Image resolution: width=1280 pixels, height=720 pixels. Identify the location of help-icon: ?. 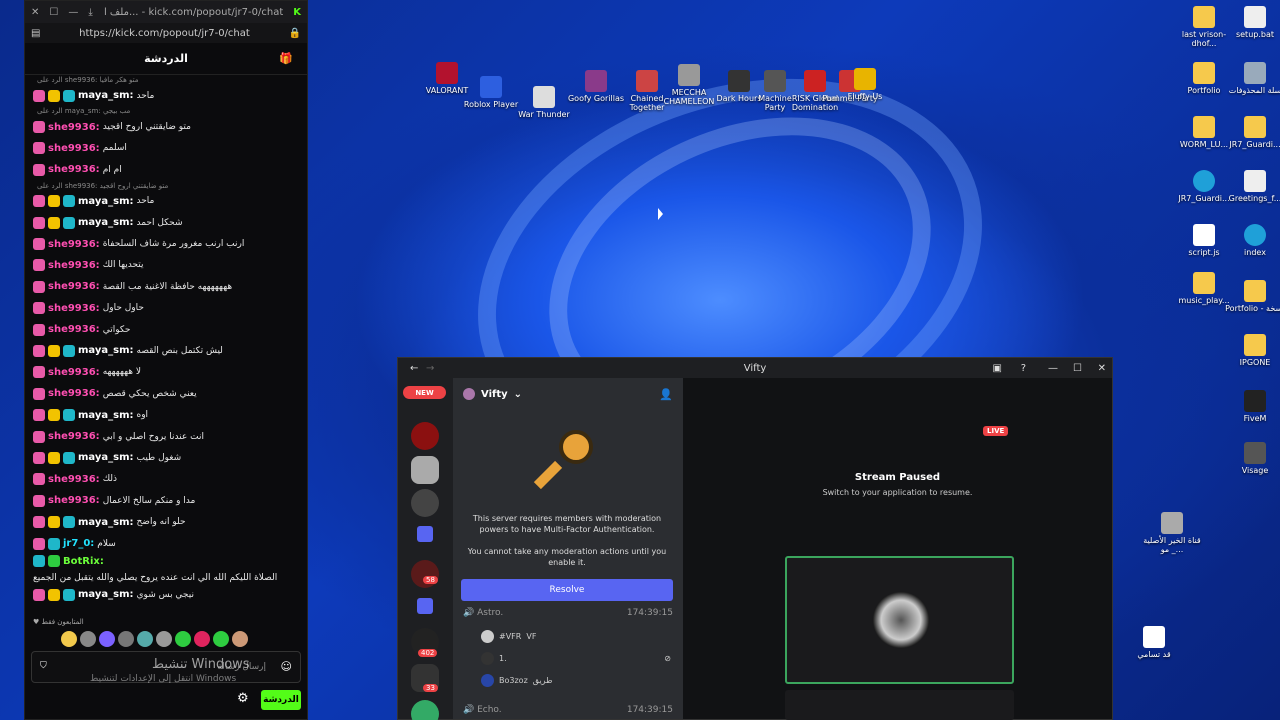
(1023, 368).